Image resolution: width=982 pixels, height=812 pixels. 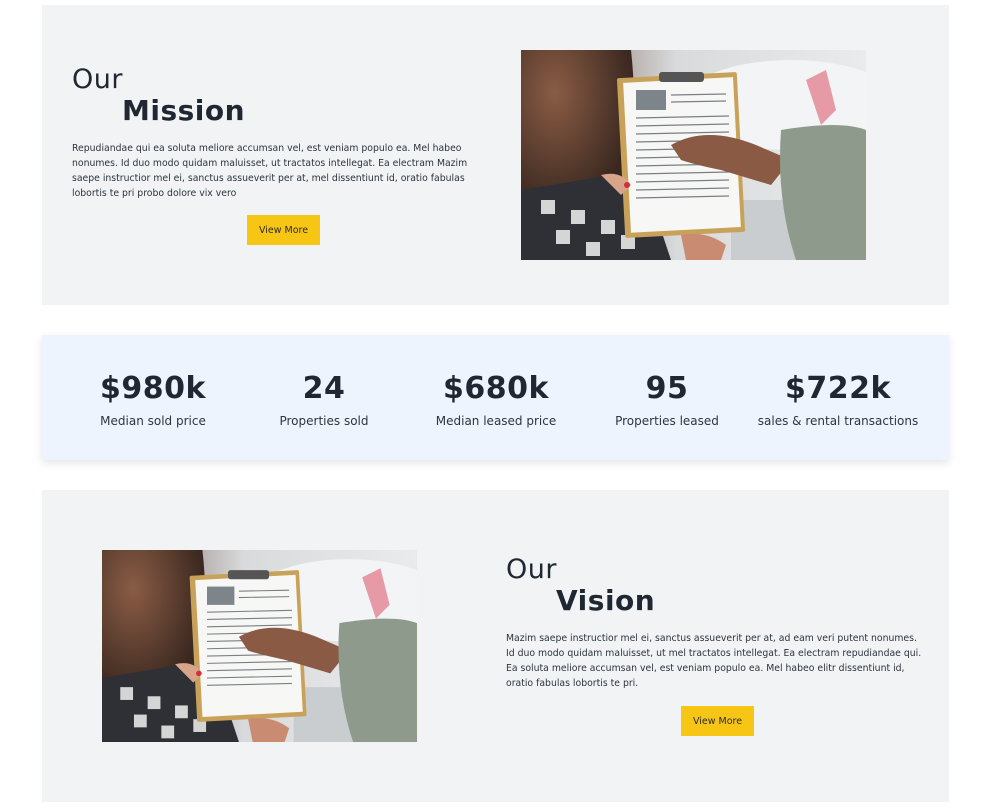 What do you see at coordinates (717, 721) in the screenshot?
I see `vision-view-more-button: View More` at bounding box center [717, 721].